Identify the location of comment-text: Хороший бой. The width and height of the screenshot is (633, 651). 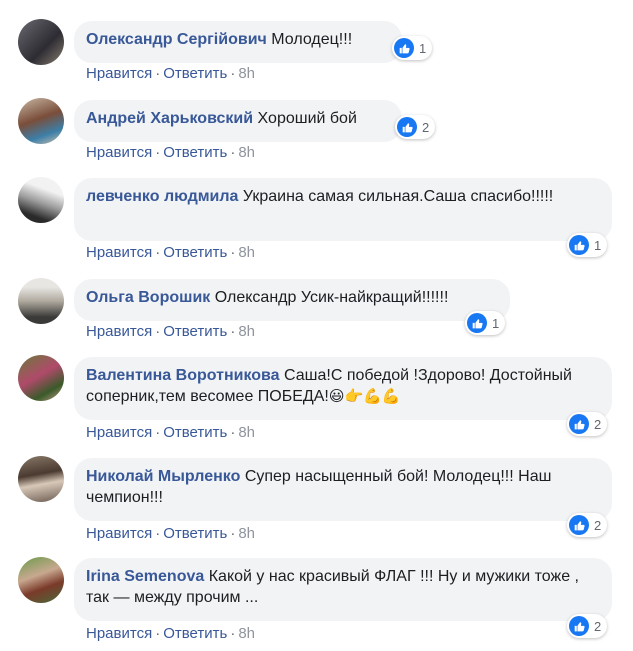
(307, 118).